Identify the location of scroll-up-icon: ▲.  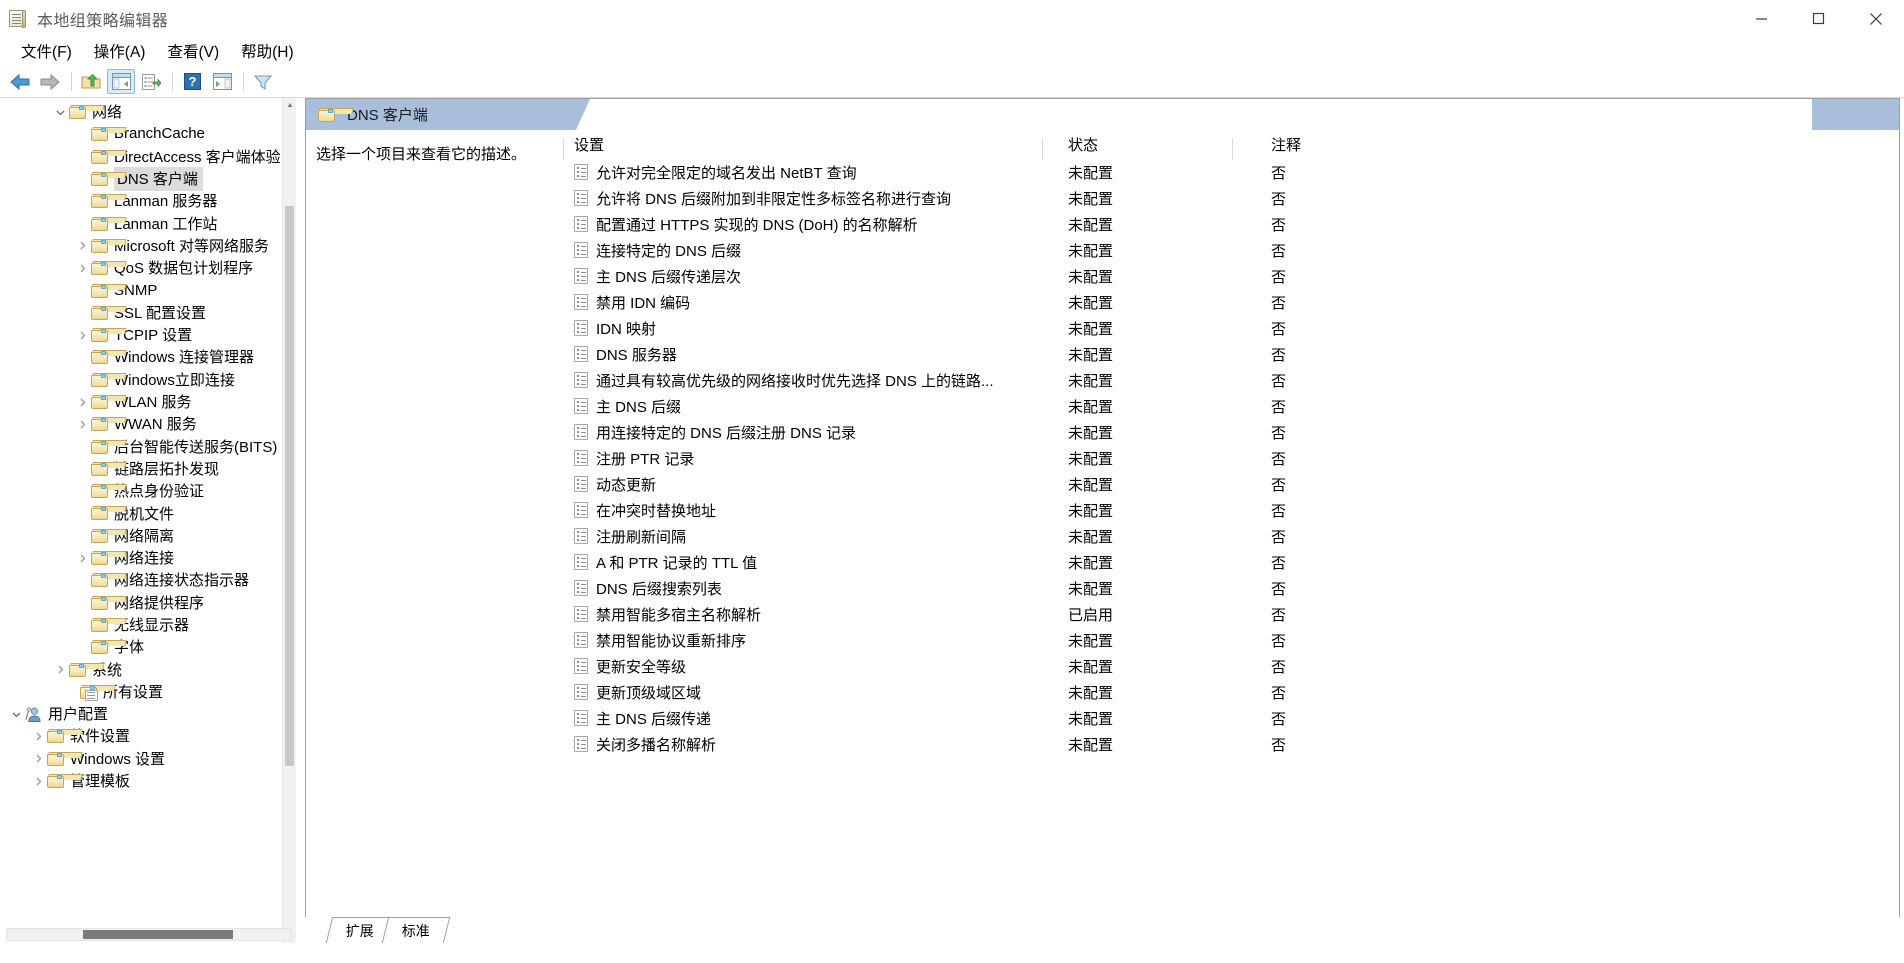
(289, 105).